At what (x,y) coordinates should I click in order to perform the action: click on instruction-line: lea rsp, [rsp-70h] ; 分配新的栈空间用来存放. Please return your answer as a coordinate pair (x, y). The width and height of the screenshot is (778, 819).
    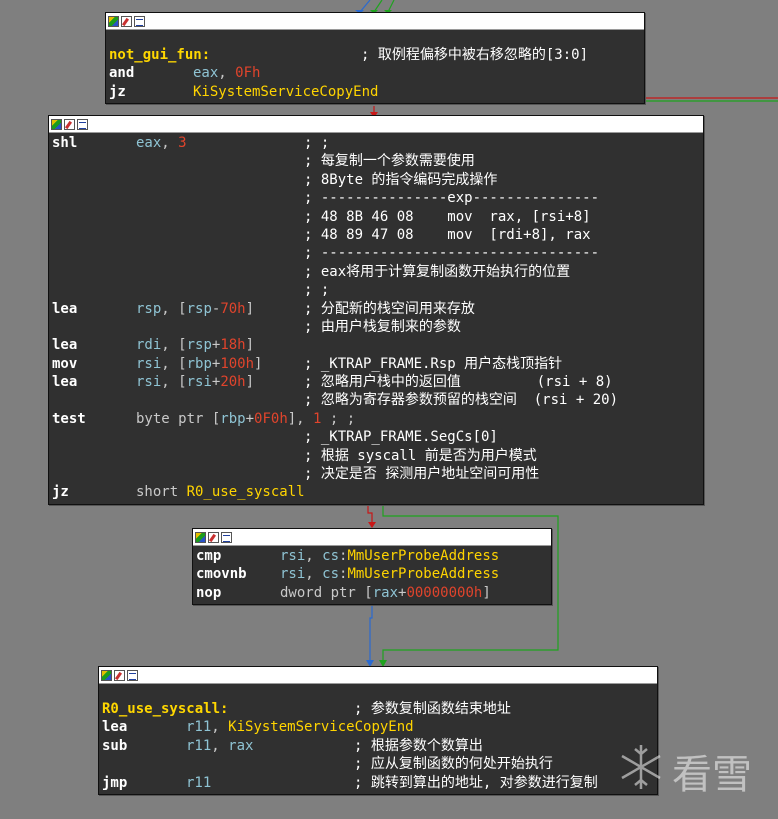
    Looking at the image, I should click on (376, 309).